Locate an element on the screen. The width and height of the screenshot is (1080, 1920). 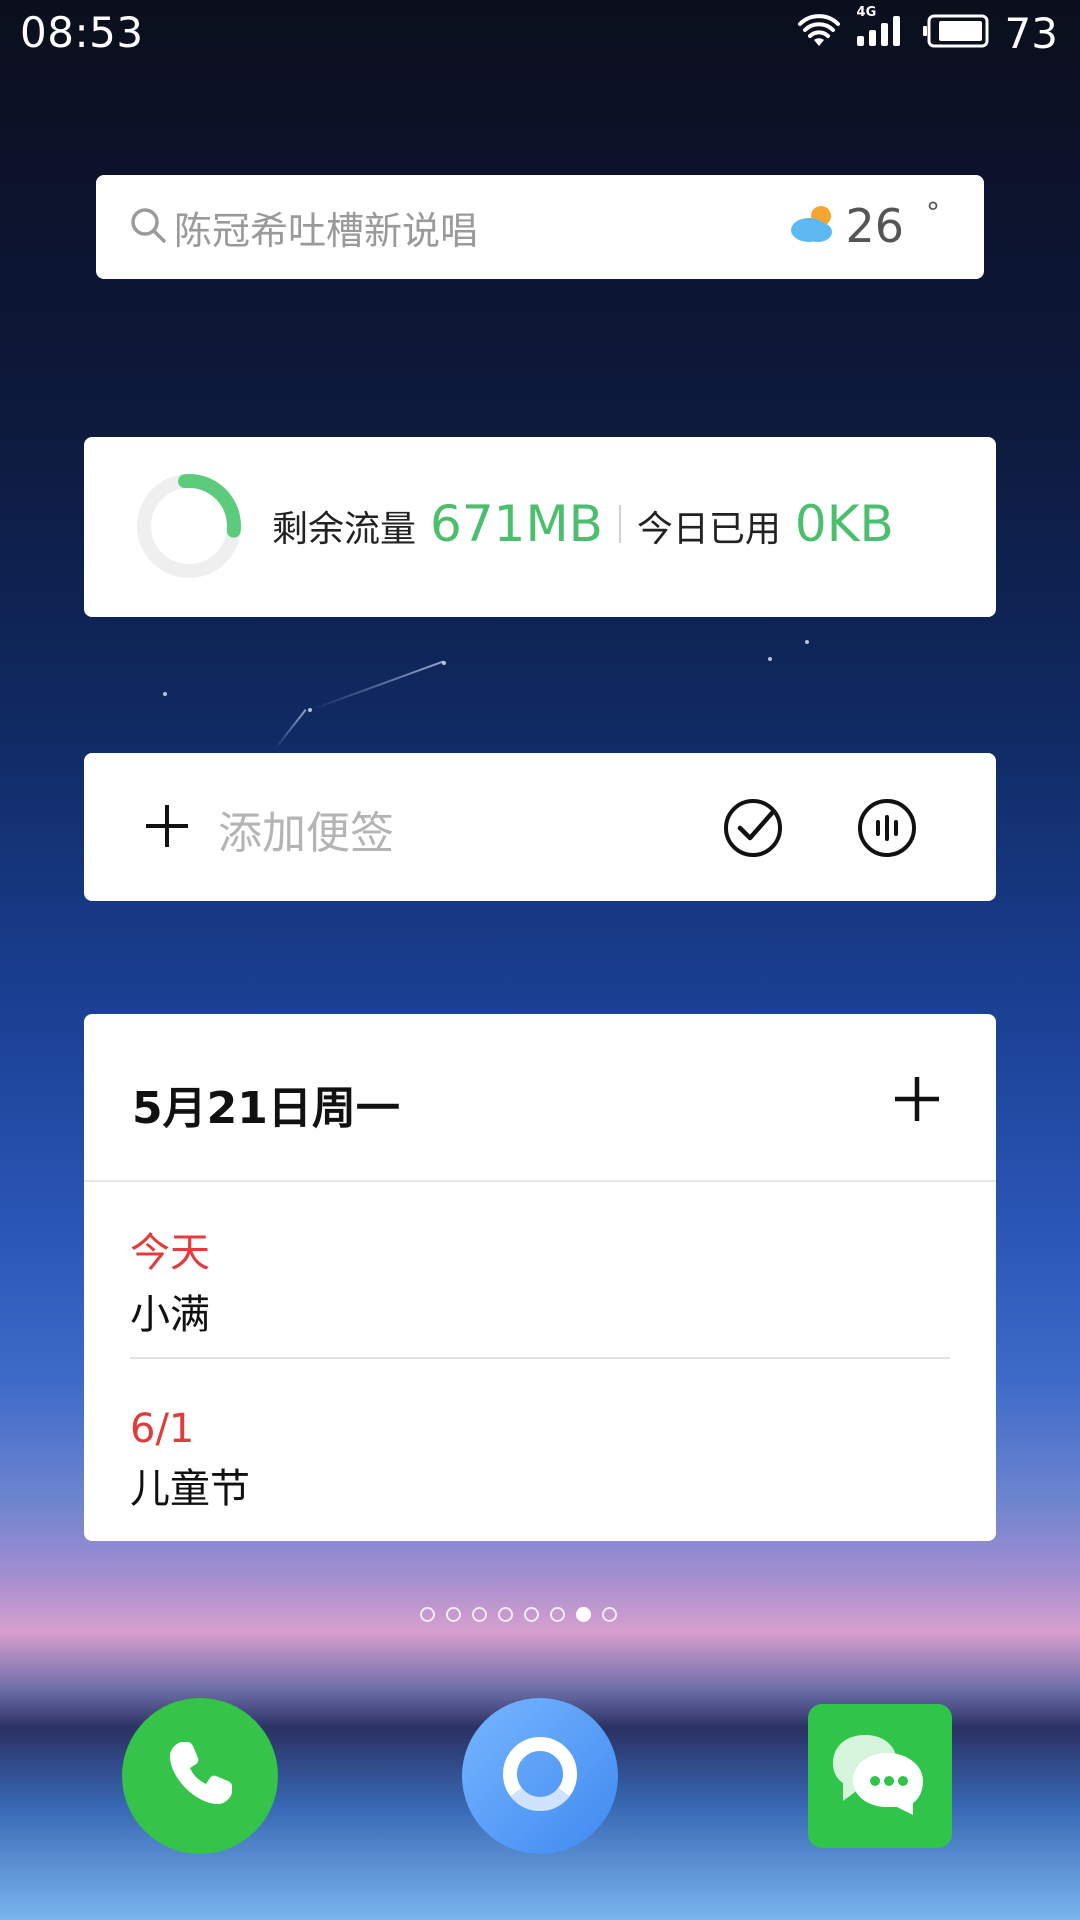
search-input: 陈冠希吐槽新说唱 is located at coordinates (326, 227).